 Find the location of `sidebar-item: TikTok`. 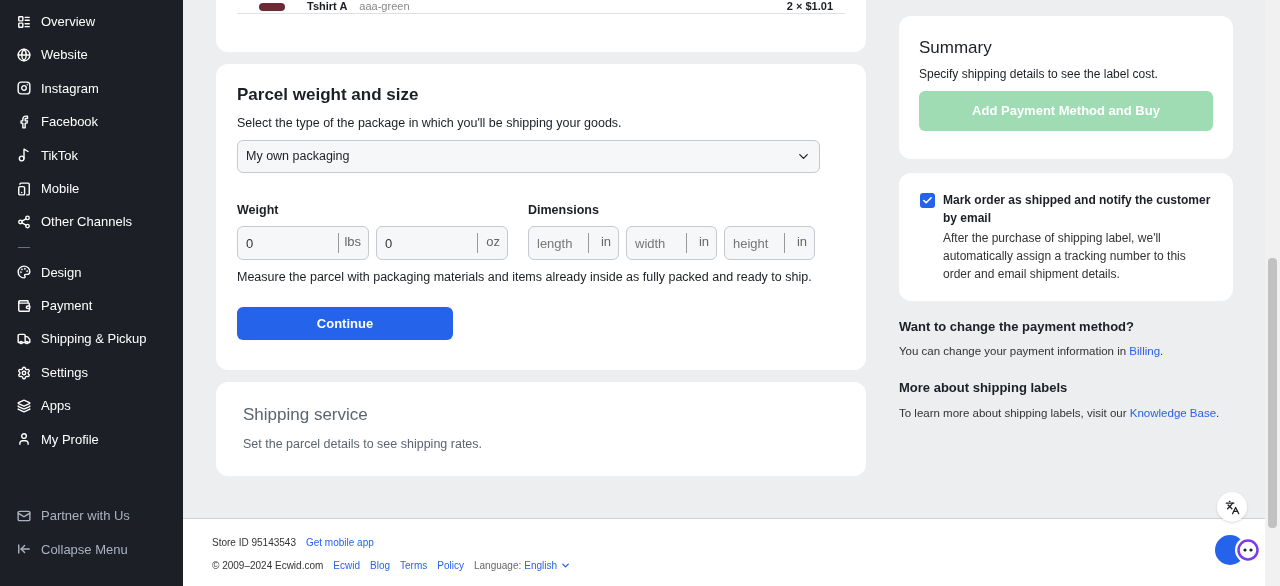

sidebar-item: TikTok is located at coordinates (91, 155).